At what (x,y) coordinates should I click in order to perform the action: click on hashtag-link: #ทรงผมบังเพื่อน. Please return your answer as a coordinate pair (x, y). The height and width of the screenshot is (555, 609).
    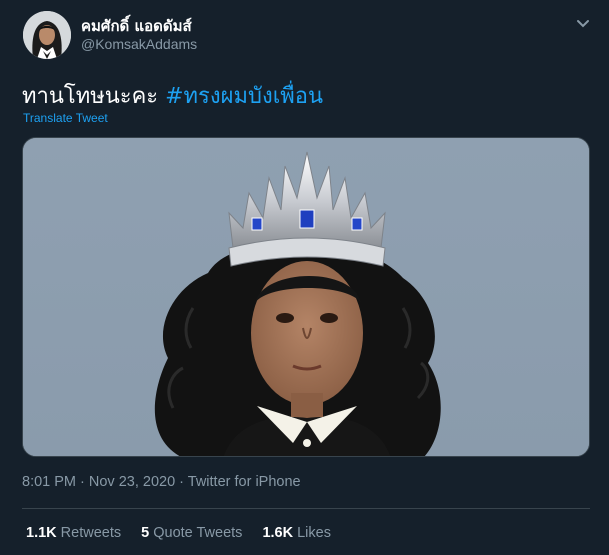
    Looking at the image, I should click on (244, 96).